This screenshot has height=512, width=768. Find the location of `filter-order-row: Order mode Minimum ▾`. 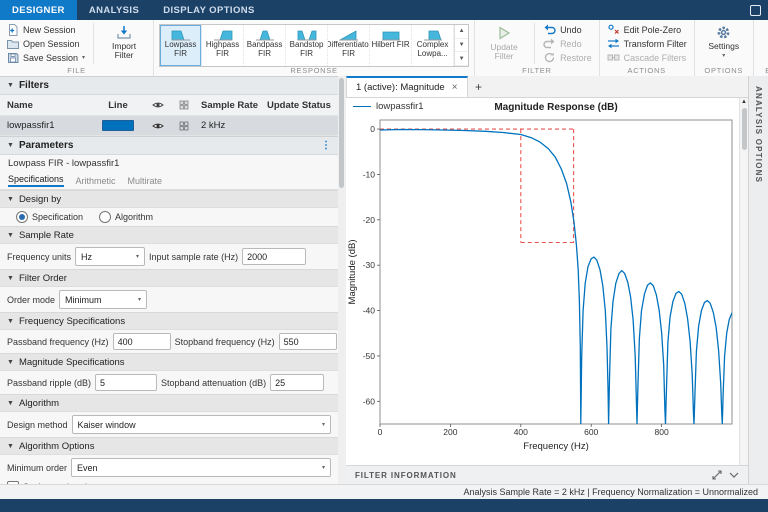

filter-order-row: Order mode Minimum ▾ is located at coordinates (169, 299).